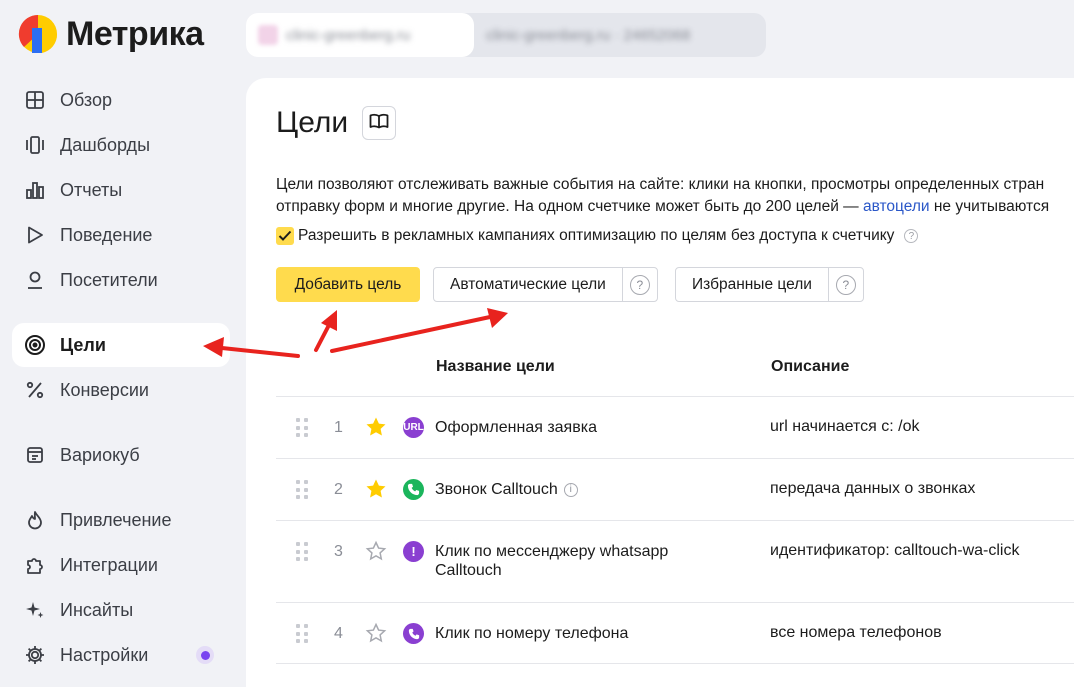 This screenshot has height=687, width=1074. Describe the element at coordinates (35, 610) in the screenshot. I see `sparkle-icon` at that location.